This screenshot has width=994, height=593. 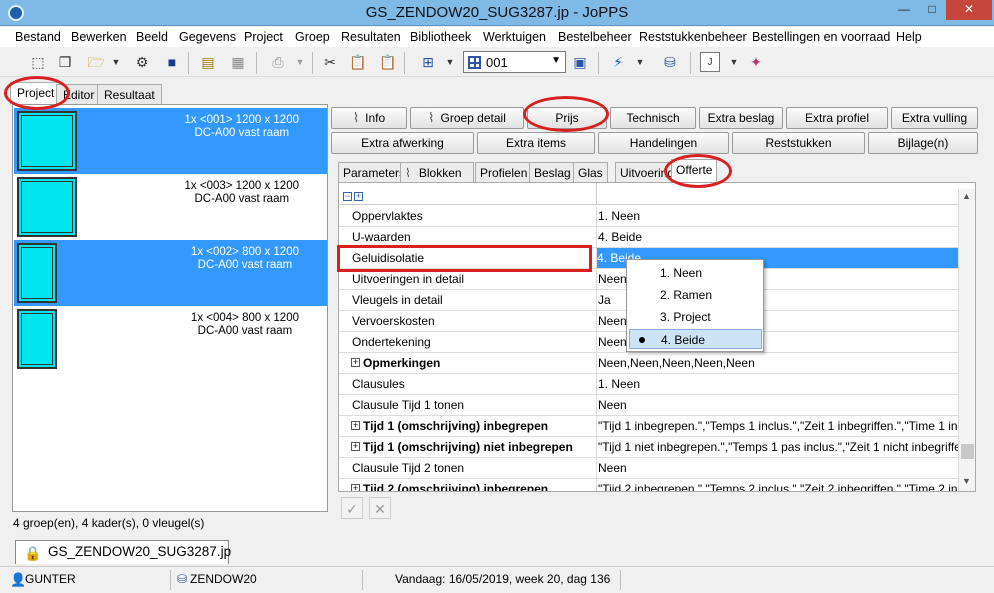 What do you see at coordinates (798, 143) in the screenshot?
I see `reststukken-button: Reststukken` at bounding box center [798, 143].